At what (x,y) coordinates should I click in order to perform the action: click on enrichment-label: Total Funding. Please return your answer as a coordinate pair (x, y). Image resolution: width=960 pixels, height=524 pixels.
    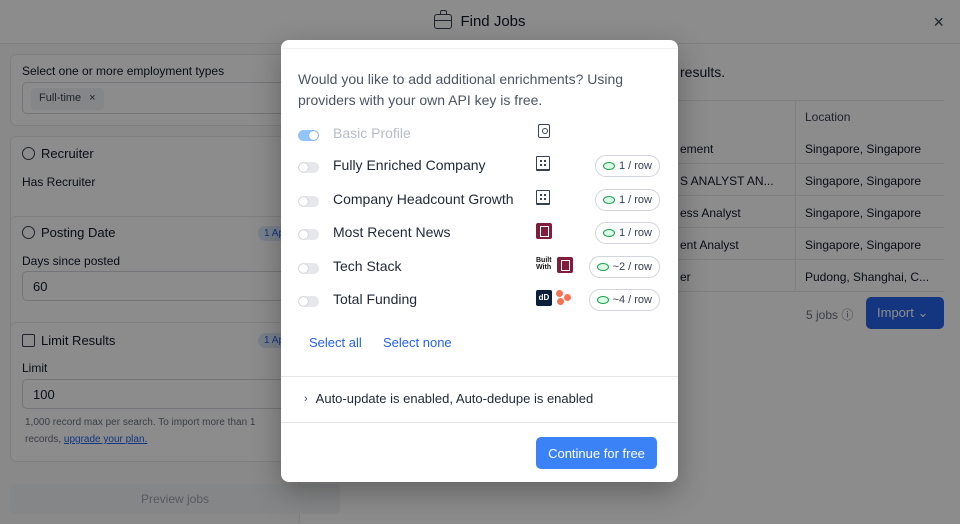
    Looking at the image, I should click on (375, 299).